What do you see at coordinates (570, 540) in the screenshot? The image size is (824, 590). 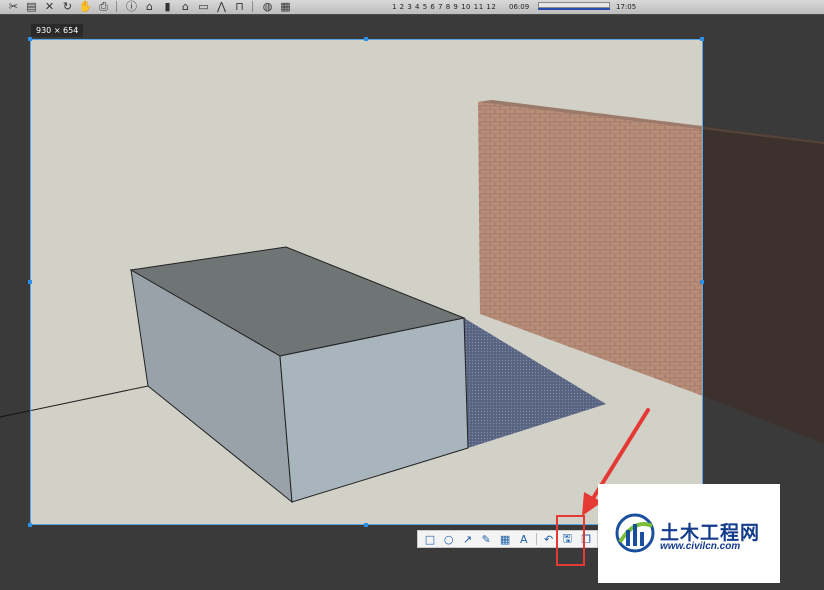 I see `red-highlight-box` at bounding box center [570, 540].